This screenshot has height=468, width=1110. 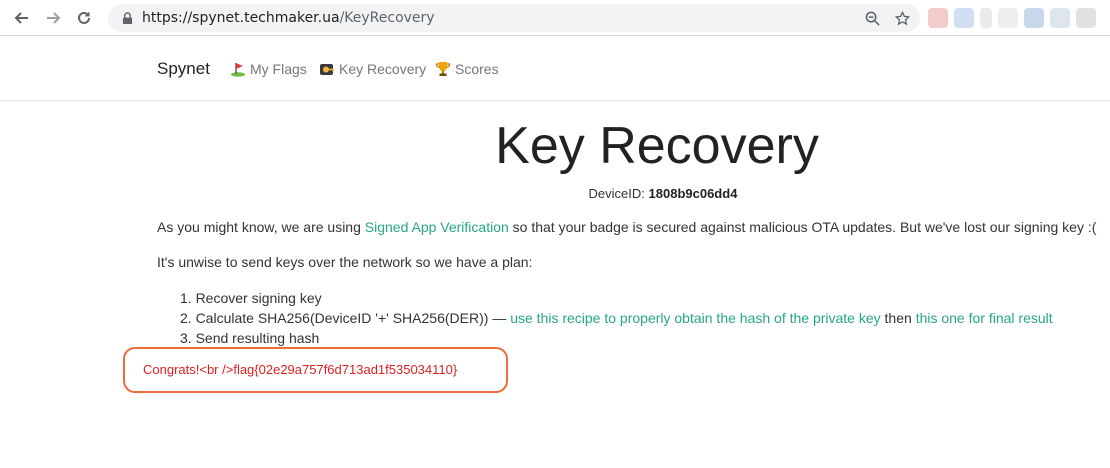 I want to click on address-bar: https://spynet.techmaker.ua/KeyRecovery, so click(x=514, y=18).